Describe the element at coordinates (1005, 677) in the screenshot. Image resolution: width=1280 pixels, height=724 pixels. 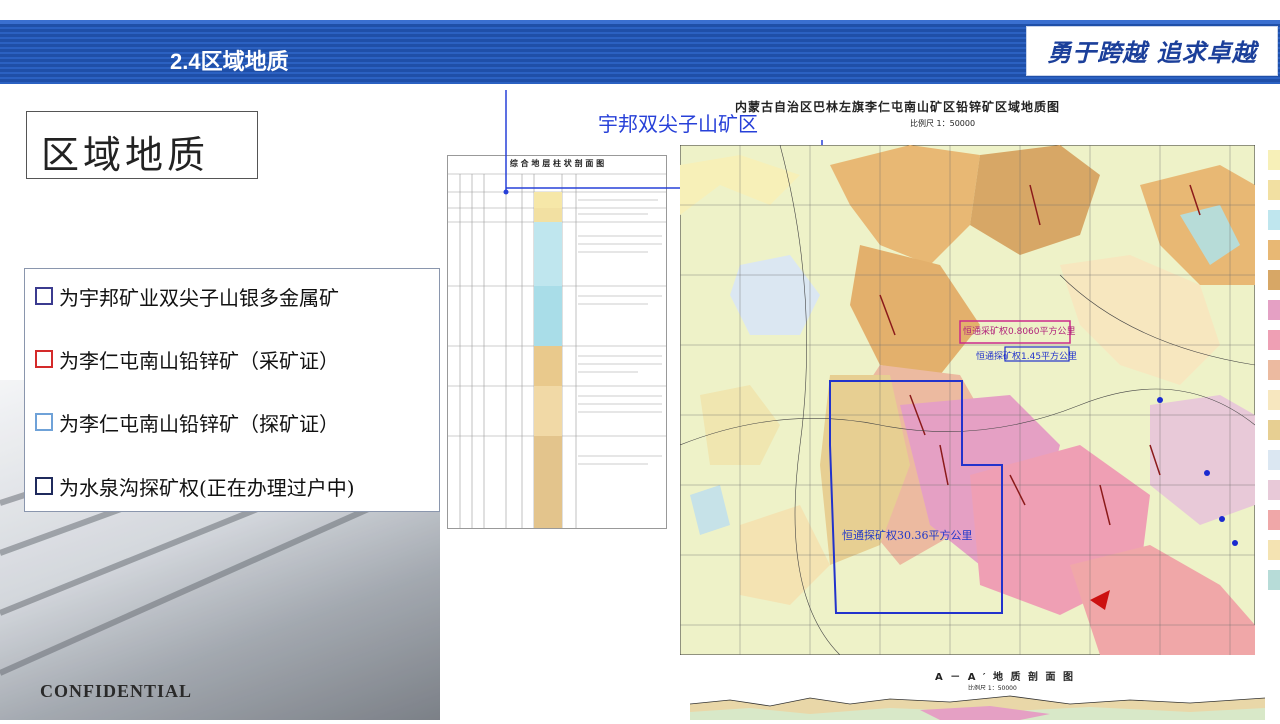
I see `section-title: A － A ′ 地 质 剖 面 图` at that location.